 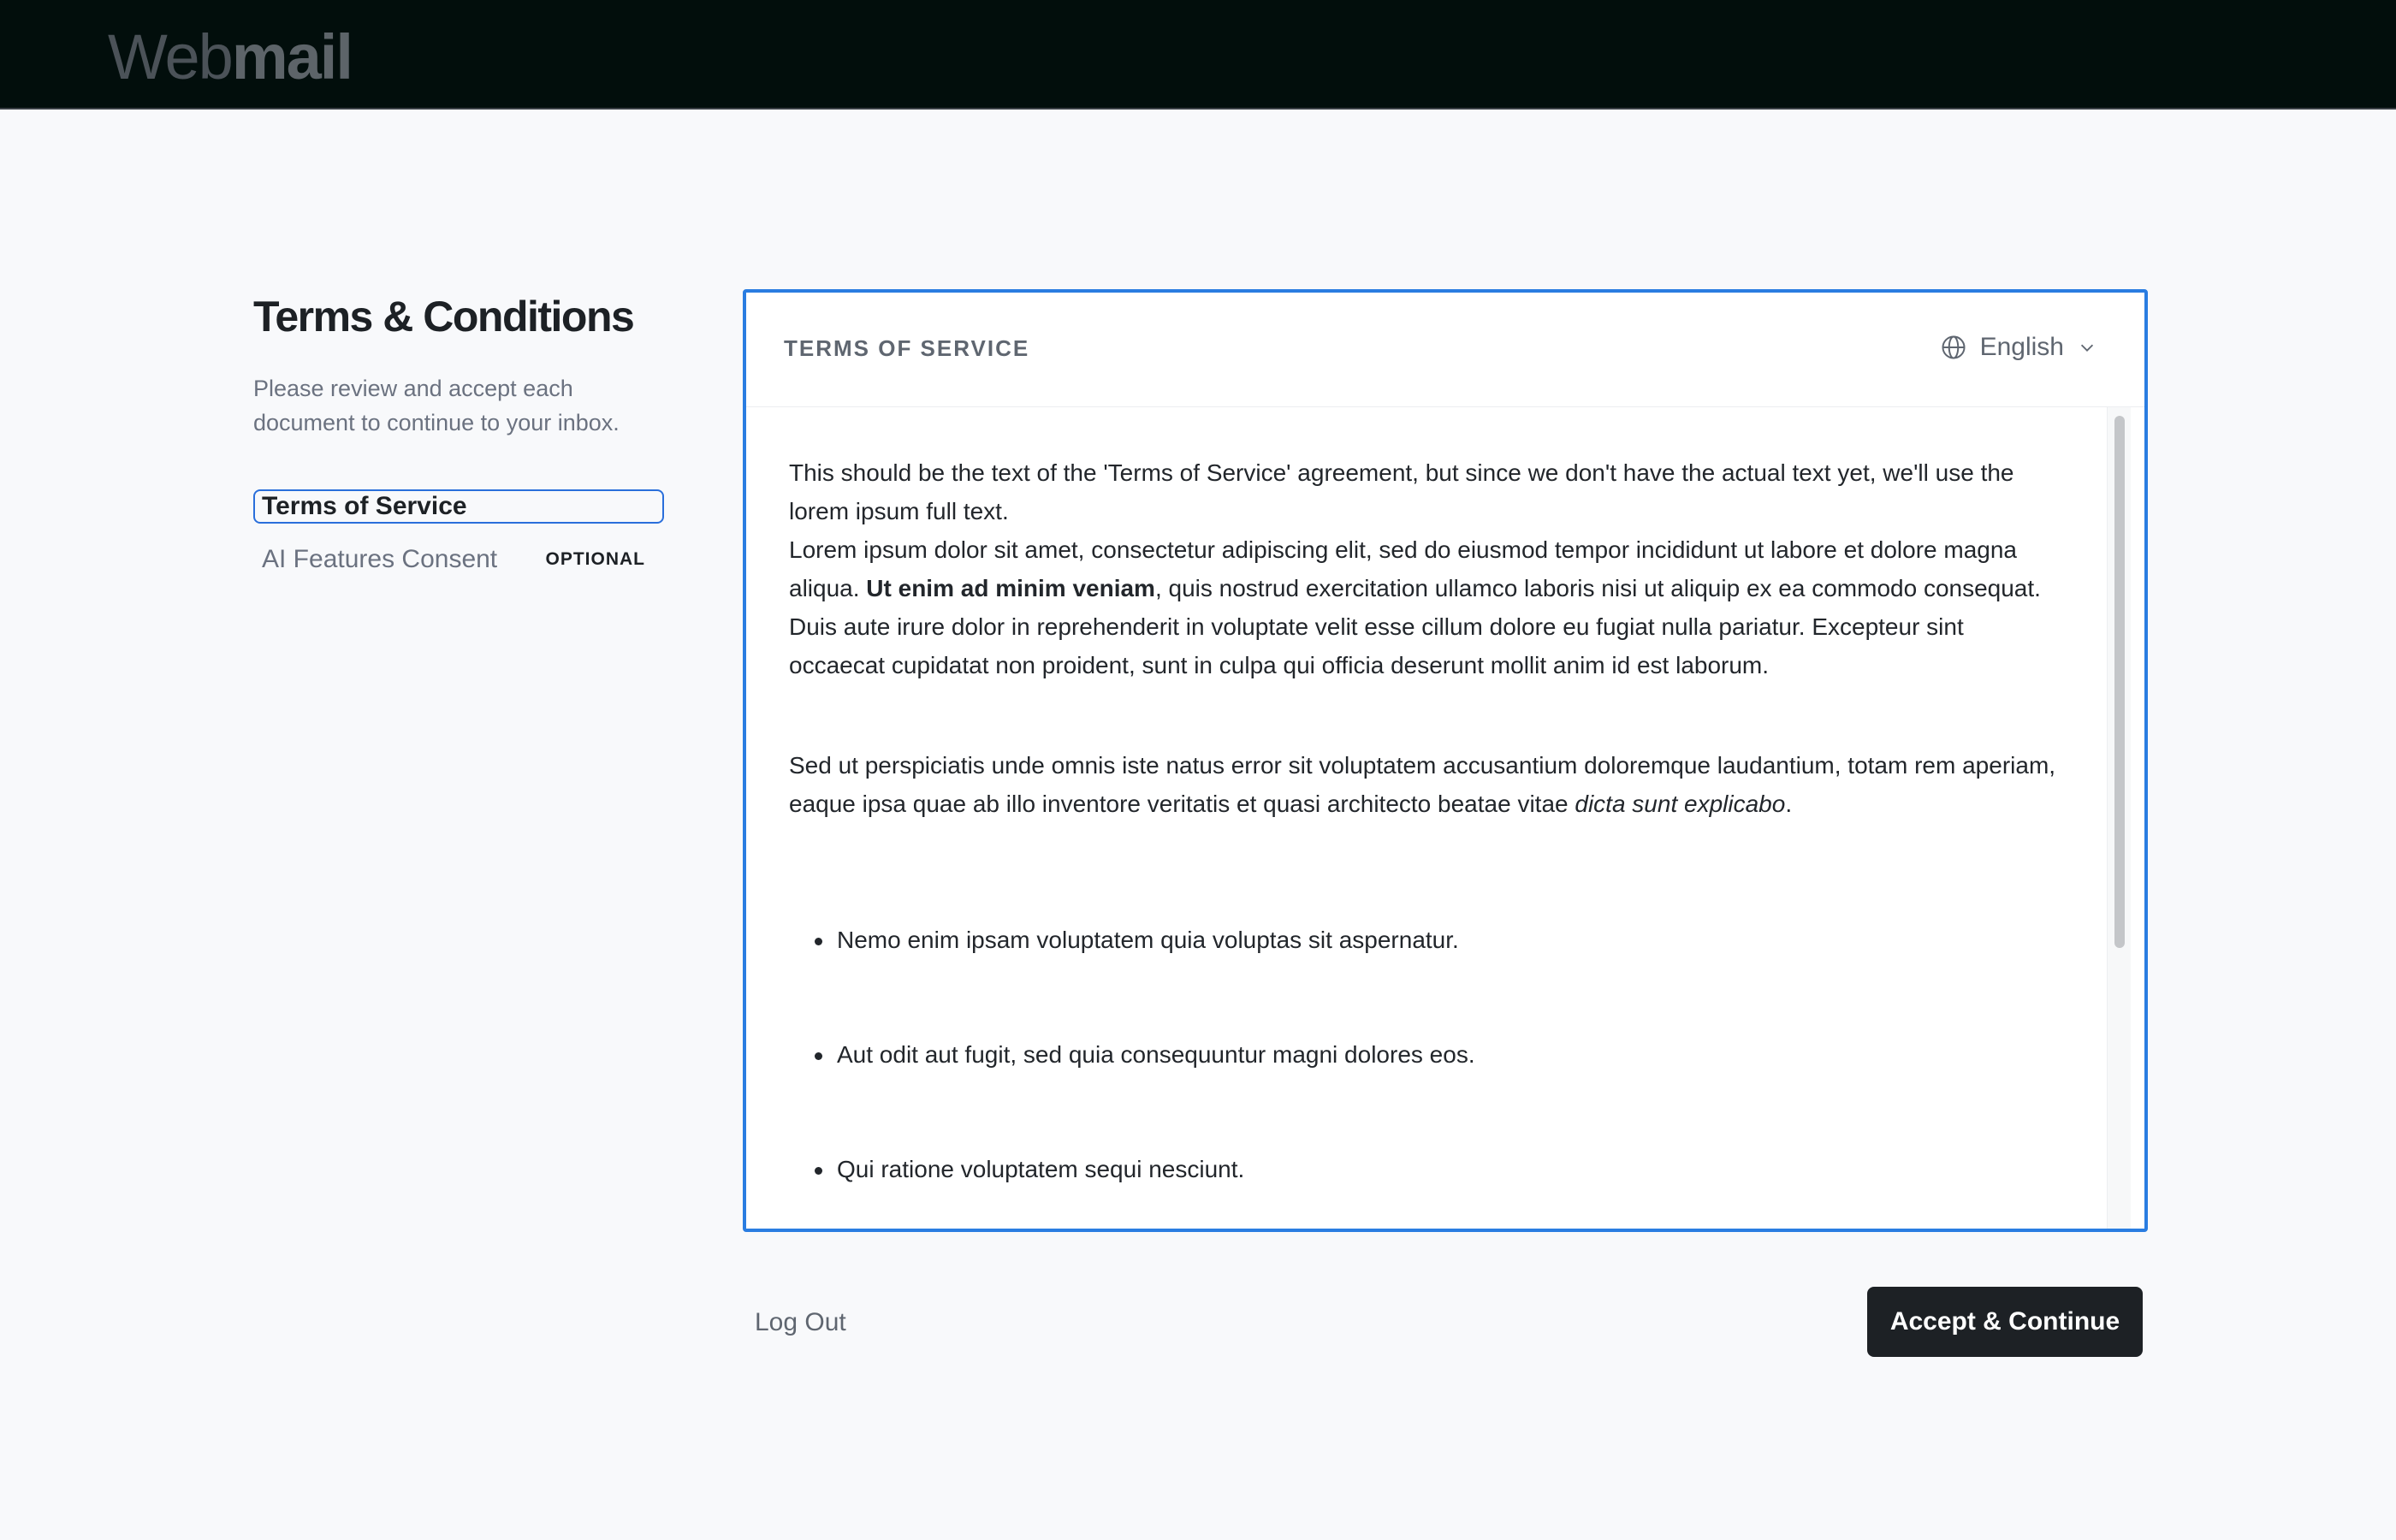 I want to click on nav-item-ai-features-consent: AI Features Consent OPTIONAL, so click(x=459, y=559).